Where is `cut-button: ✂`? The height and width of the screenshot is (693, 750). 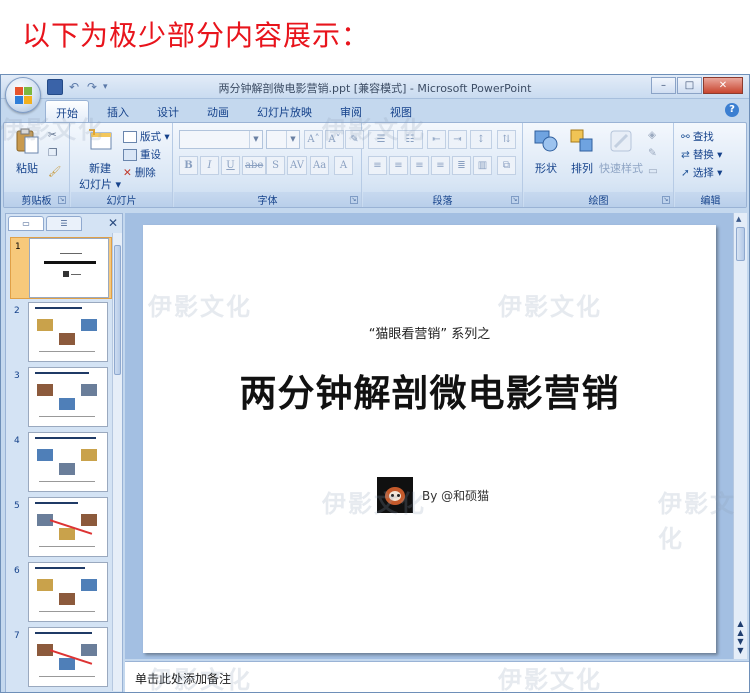 cut-button: ✂ is located at coordinates (52, 135).